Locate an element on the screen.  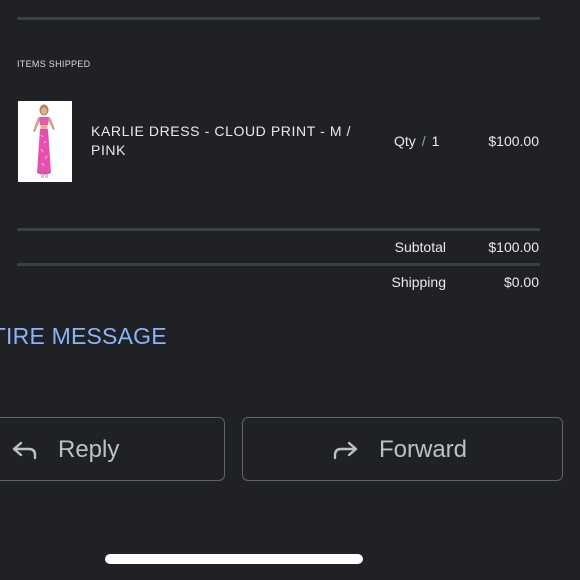
qty-value: 1 is located at coordinates (435, 141).